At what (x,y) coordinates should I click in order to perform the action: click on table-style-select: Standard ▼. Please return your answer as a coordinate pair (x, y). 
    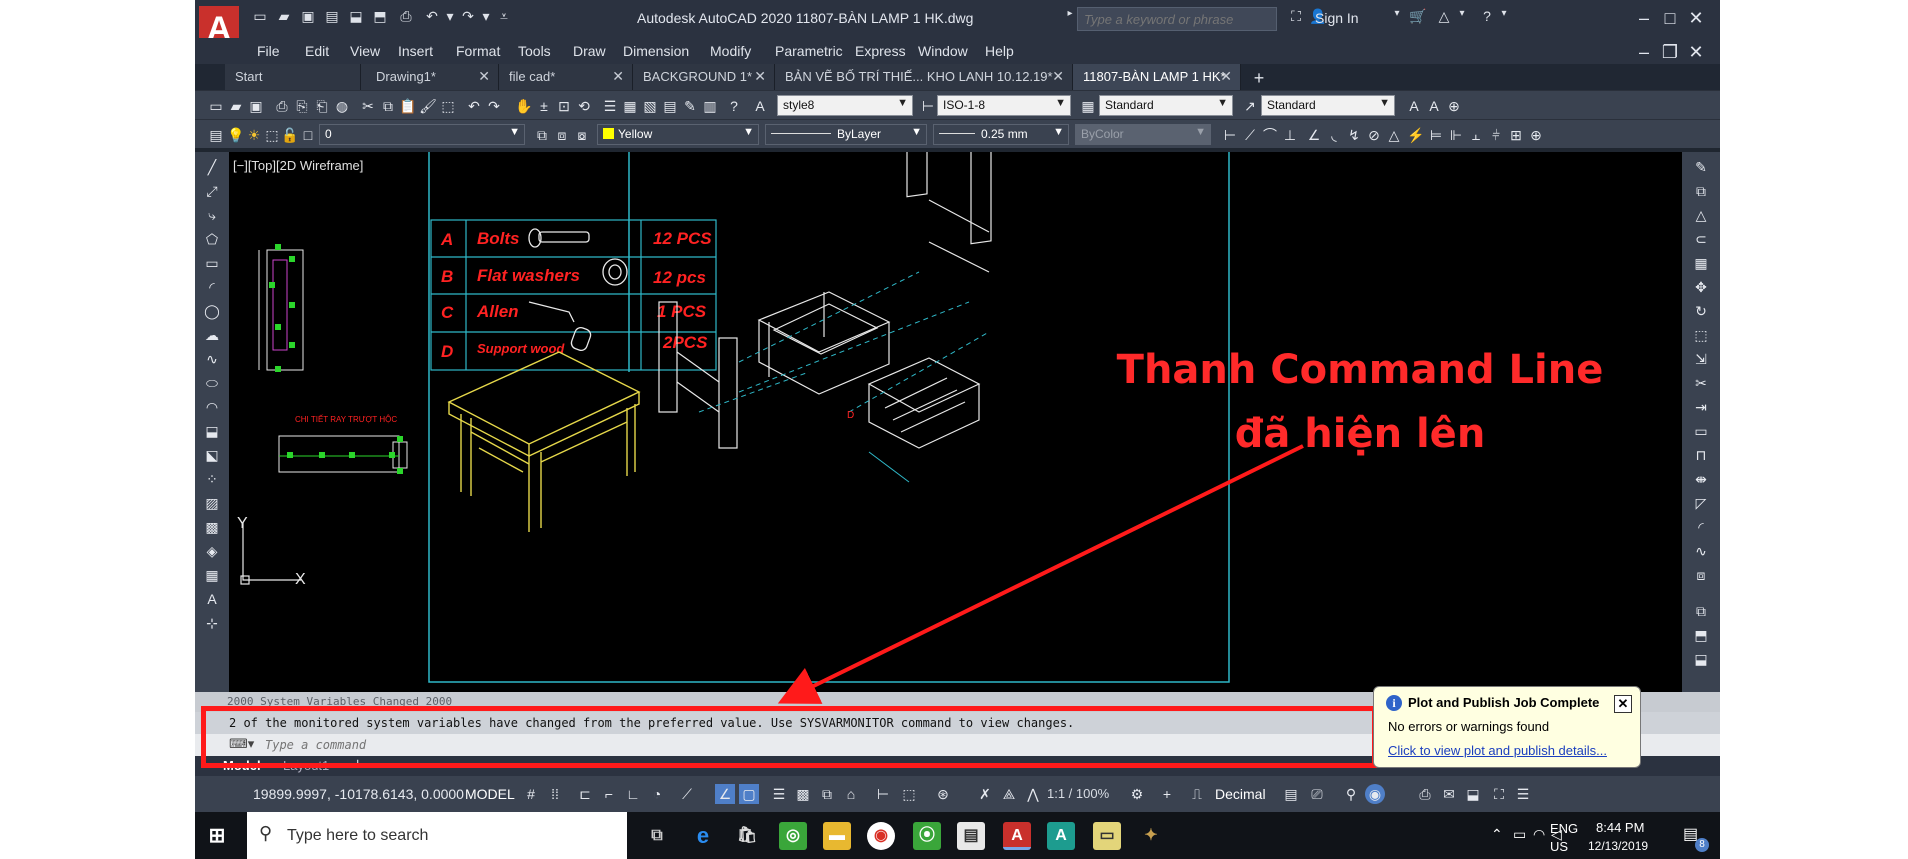
    Looking at the image, I should click on (1166, 105).